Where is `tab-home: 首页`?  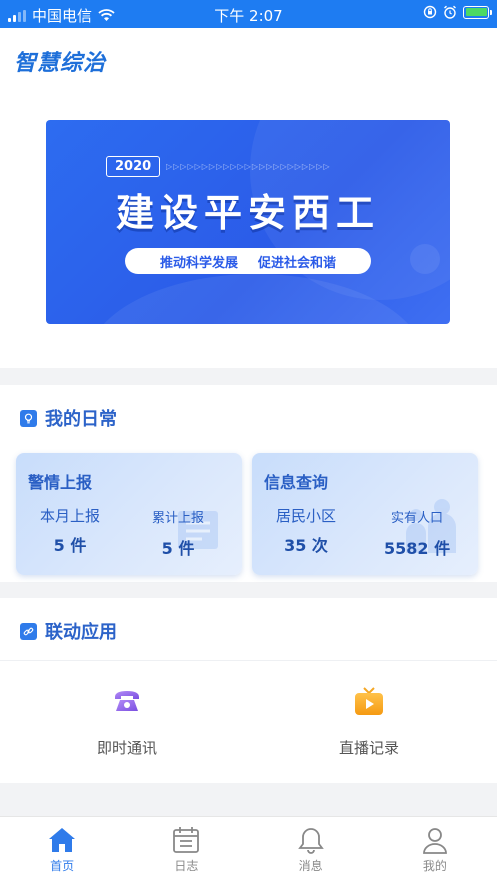 tab-home: 首页 is located at coordinates (62, 850).